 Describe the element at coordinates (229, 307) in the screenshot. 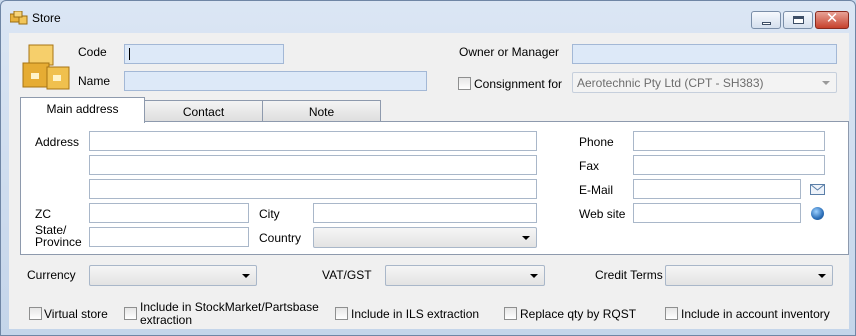

I see `stockmarket-label-line-1: Include in StockMarket/Partsbase` at that location.